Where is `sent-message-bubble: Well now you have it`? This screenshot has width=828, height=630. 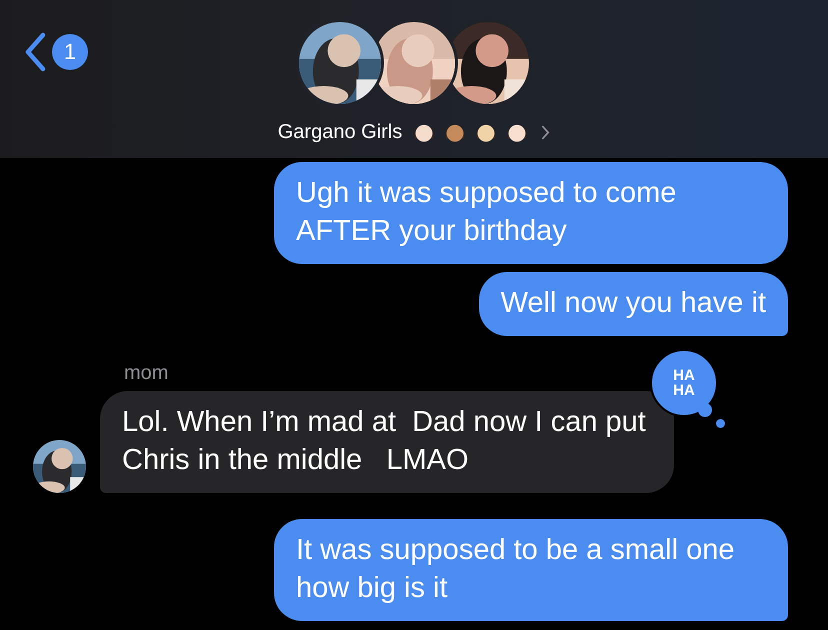 sent-message-bubble: Well now you have it is located at coordinates (633, 304).